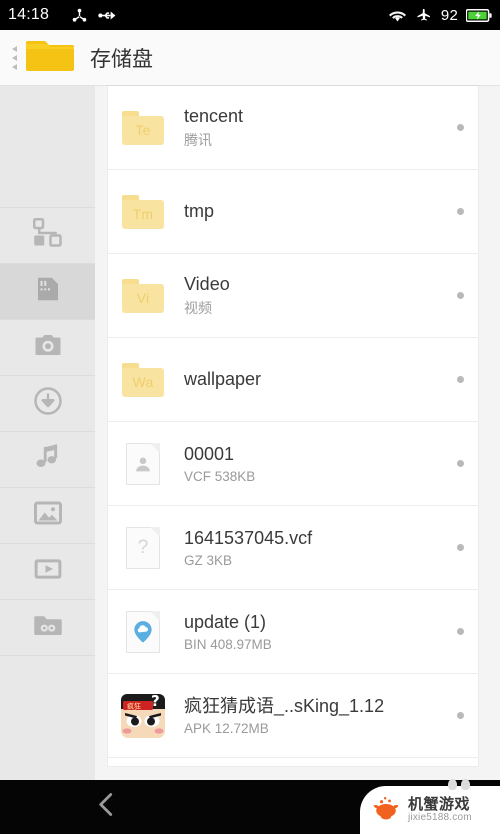 Image resolution: width=500 pixels, height=834 pixels. What do you see at coordinates (107, 15) in the screenshot?
I see `usb-icon` at bounding box center [107, 15].